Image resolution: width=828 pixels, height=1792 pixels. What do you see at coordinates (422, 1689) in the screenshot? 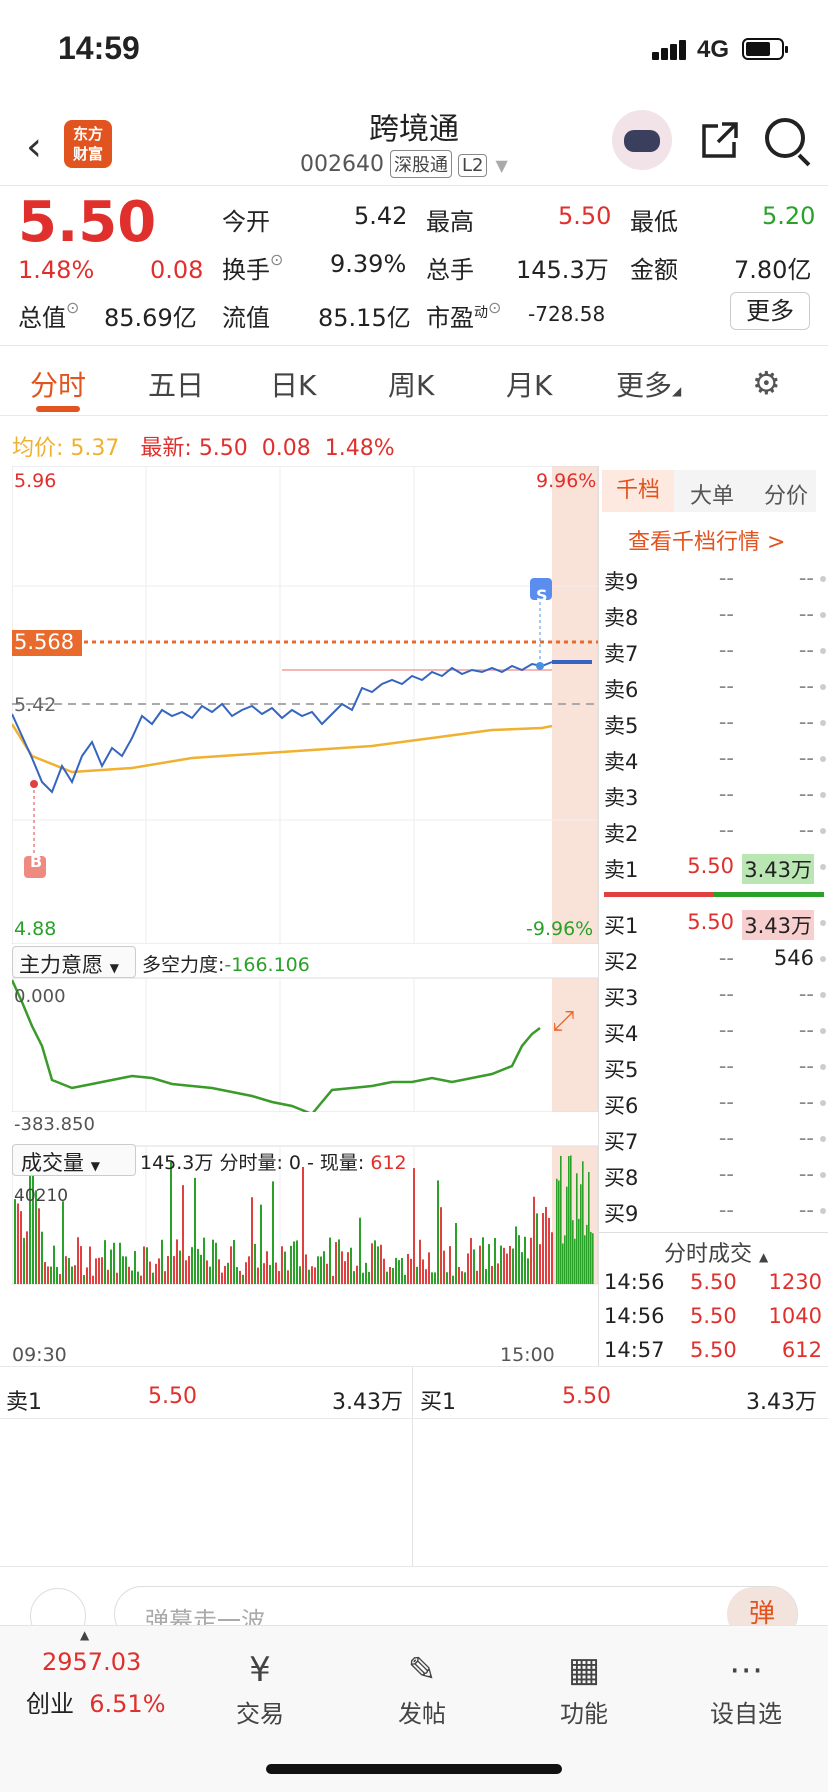
I see `nav-post: ✎ 发帖` at bounding box center [422, 1689].